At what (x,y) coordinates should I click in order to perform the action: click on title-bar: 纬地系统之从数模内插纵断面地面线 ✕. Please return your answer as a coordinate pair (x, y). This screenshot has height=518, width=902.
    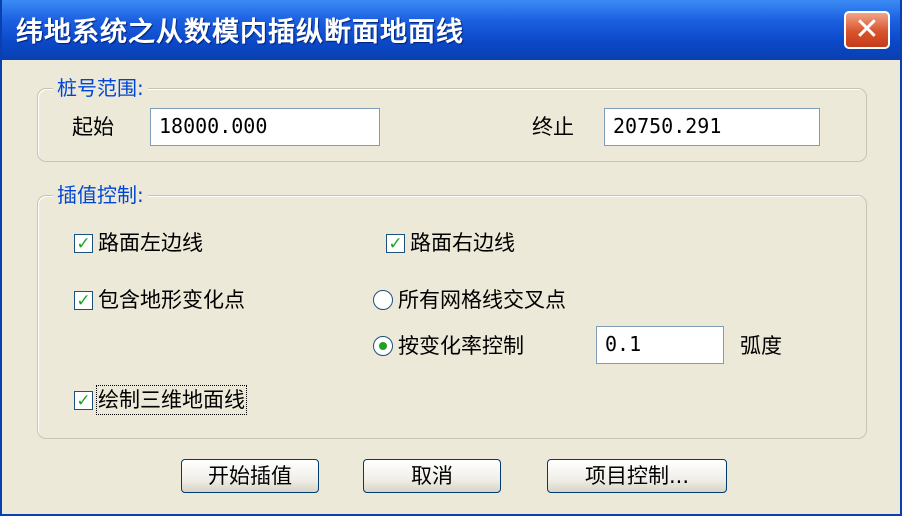
    Looking at the image, I should click on (451, 30).